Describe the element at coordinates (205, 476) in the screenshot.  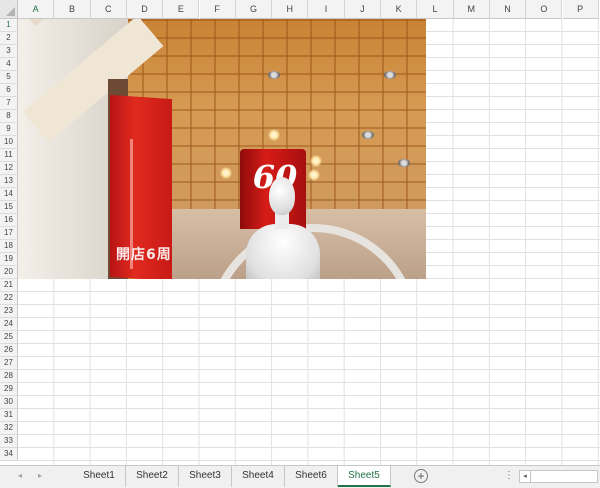
I see `sheet-tab-sheet3: Sheet3` at that location.